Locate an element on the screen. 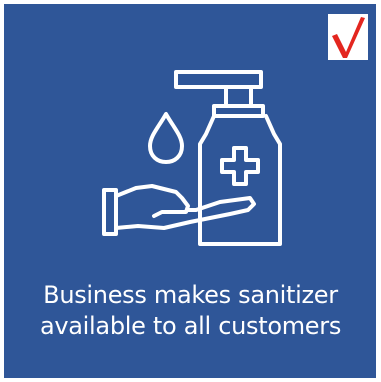  brand-badge is located at coordinates (348, 37).